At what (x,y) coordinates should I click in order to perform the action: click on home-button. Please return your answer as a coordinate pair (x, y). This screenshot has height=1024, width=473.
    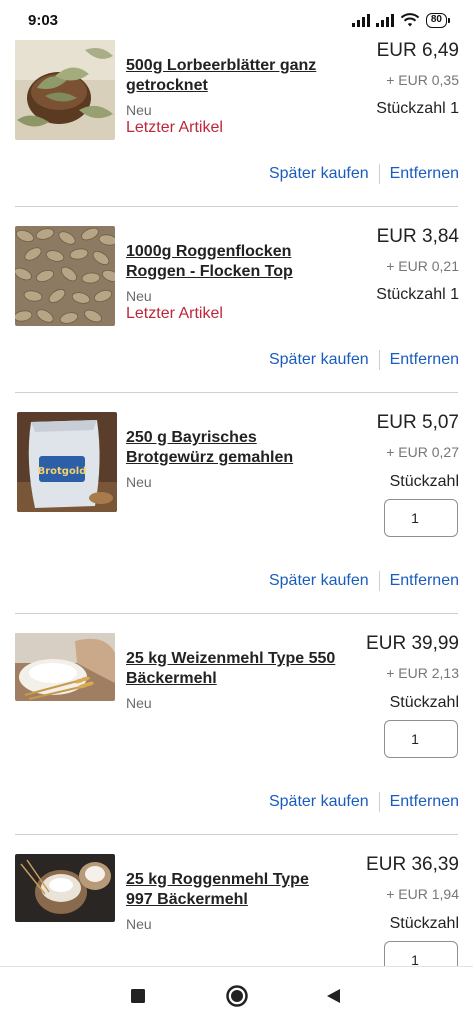
    Looking at the image, I should click on (237, 995).